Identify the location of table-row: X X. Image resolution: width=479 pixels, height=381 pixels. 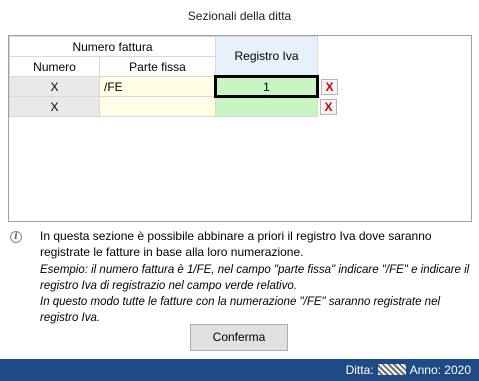
(174, 106).